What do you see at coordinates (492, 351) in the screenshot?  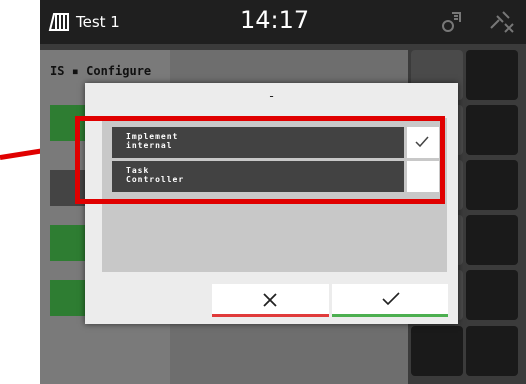 I see `softkey-r6` at bounding box center [492, 351].